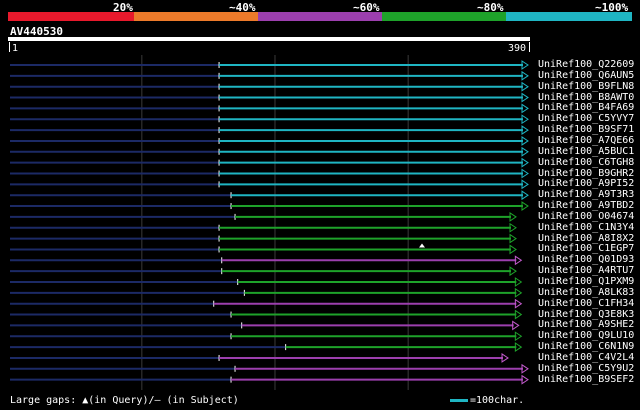 This screenshot has width=640, height=410. I want to click on hit-label: UniRef100_Q22609, so click(586, 64).